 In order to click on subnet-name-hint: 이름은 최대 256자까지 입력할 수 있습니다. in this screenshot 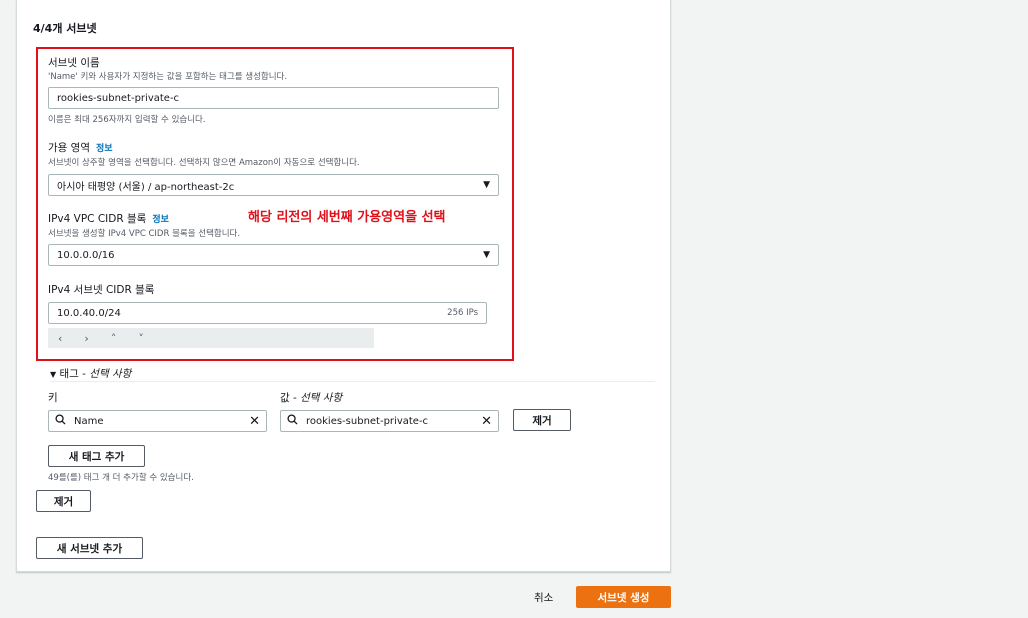, I will do `click(127, 120)`.